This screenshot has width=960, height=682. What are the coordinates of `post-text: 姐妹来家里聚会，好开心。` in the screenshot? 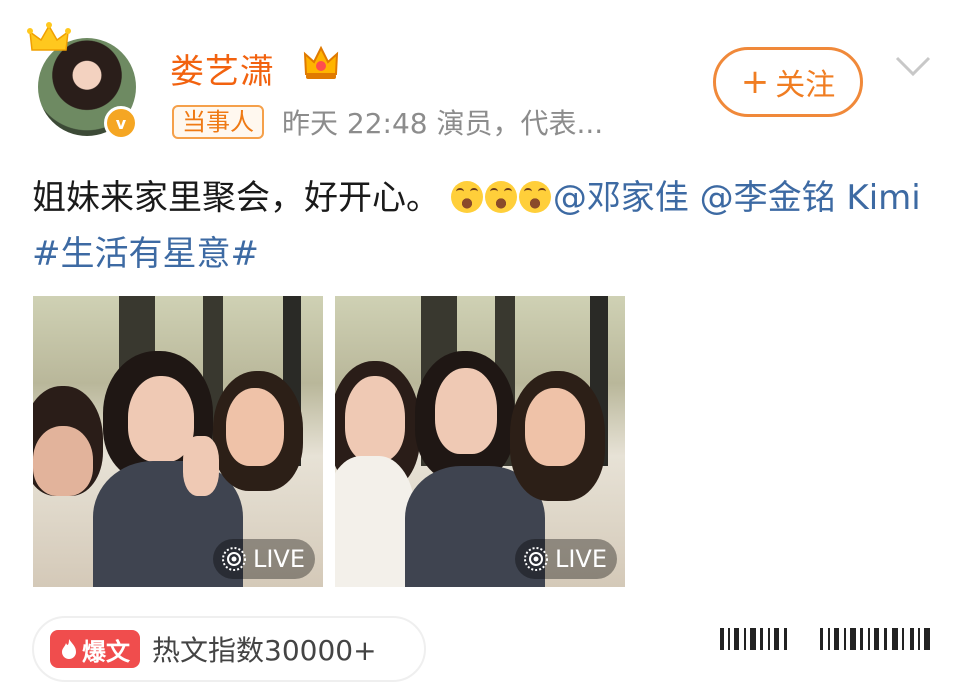 It's located at (236, 198).